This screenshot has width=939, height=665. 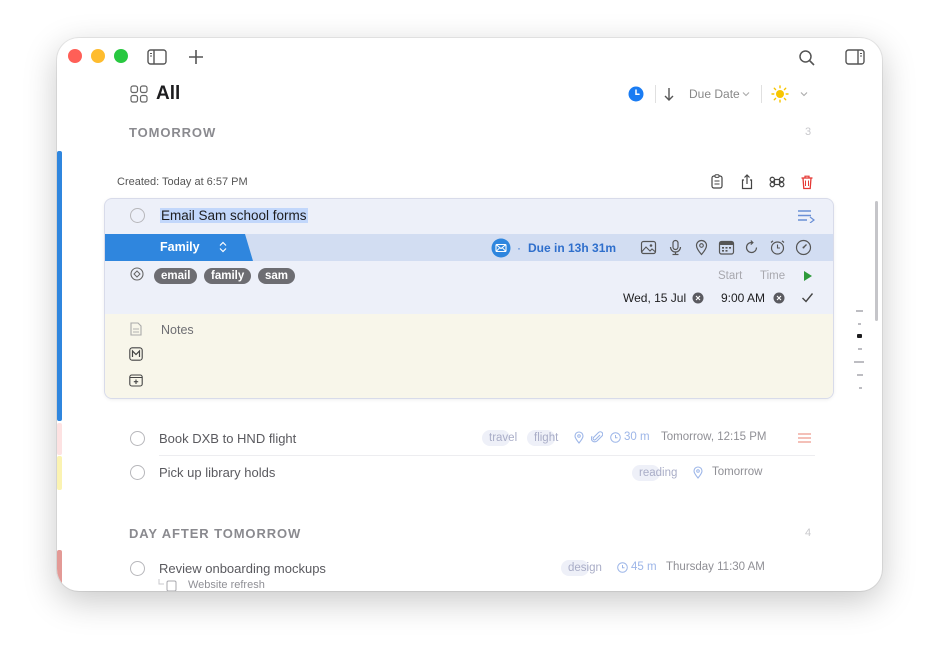 What do you see at coordinates (499, 438) in the screenshot?
I see `tag-chip: travel` at bounding box center [499, 438].